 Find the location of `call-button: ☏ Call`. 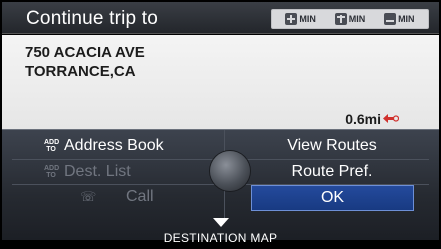

call-button: ☏ Call is located at coordinates (140, 196).